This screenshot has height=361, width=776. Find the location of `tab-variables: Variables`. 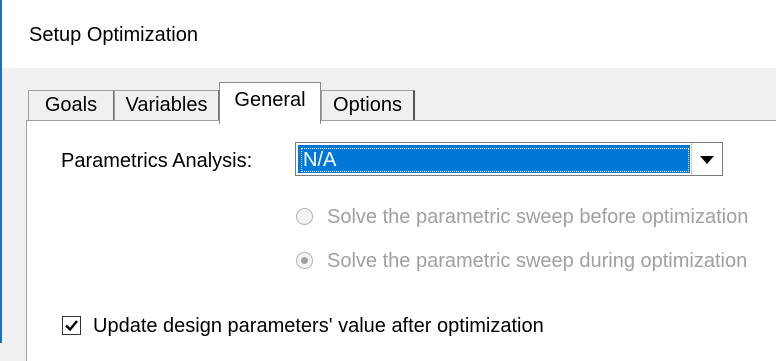

tab-variables: Variables is located at coordinates (166, 105).